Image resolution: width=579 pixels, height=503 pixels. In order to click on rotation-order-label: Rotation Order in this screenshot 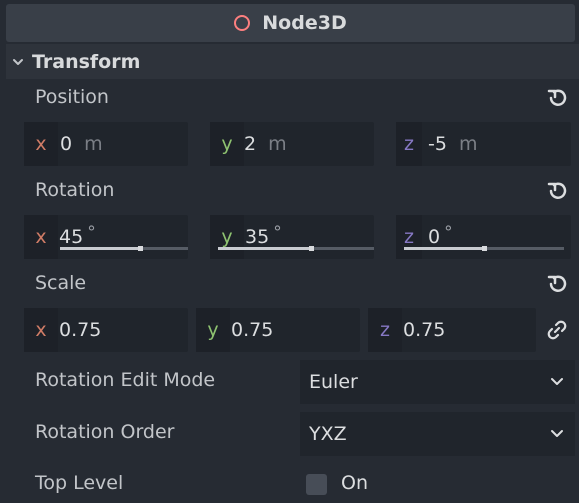, I will do `click(105, 432)`.